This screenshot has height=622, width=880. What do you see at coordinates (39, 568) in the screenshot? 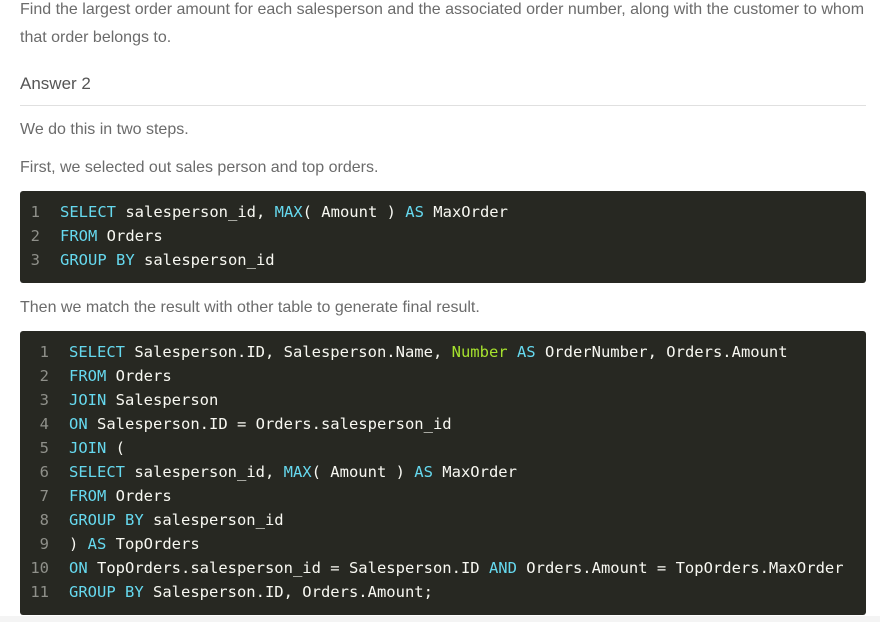
I see `line-number: 10` at bounding box center [39, 568].